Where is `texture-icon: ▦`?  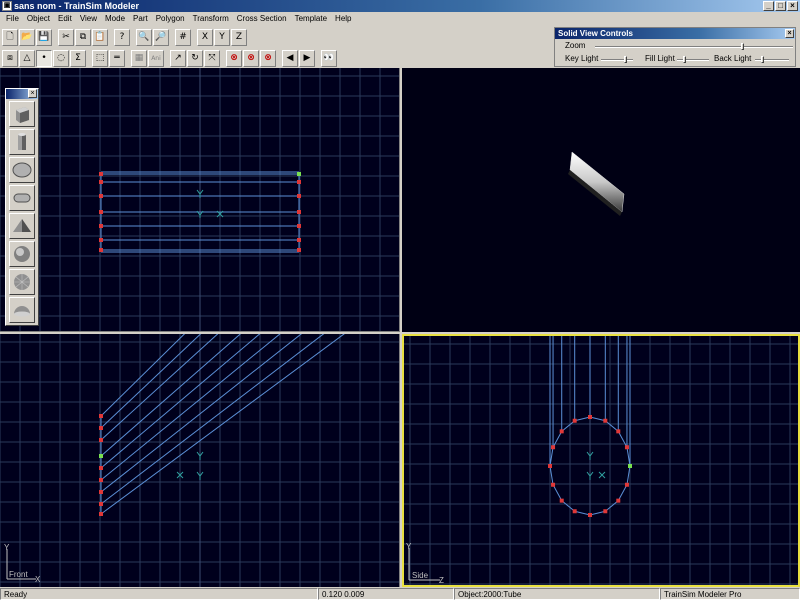
texture-icon: ▦ is located at coordinates (139, 58).